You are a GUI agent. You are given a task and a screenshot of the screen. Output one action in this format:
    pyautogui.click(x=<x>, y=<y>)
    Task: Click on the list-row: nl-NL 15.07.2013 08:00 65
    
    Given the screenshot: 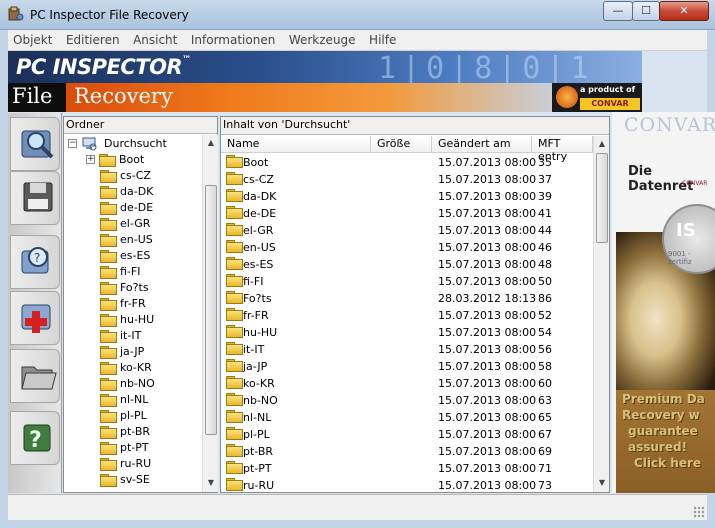 What is the action you would take?
    pyautogui.click(x=407, y=417)
    